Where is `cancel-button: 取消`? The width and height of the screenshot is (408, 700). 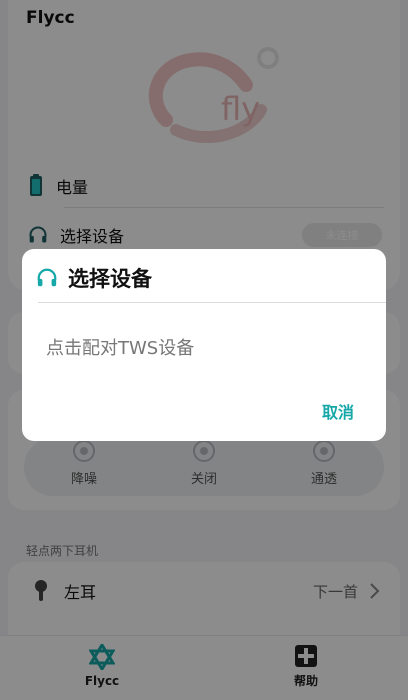
cancel-button: 取消 is located at coordinates (338, 411).